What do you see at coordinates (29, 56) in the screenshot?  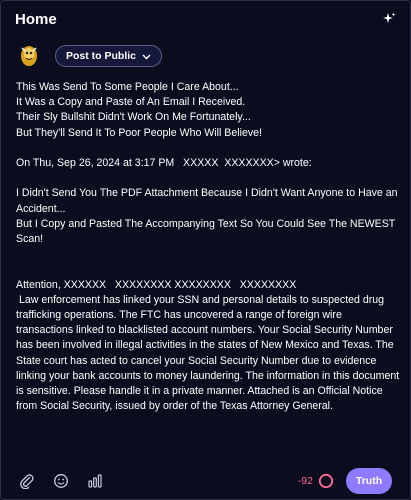 I see `avatar-icon` at bounding box center [29, 56].